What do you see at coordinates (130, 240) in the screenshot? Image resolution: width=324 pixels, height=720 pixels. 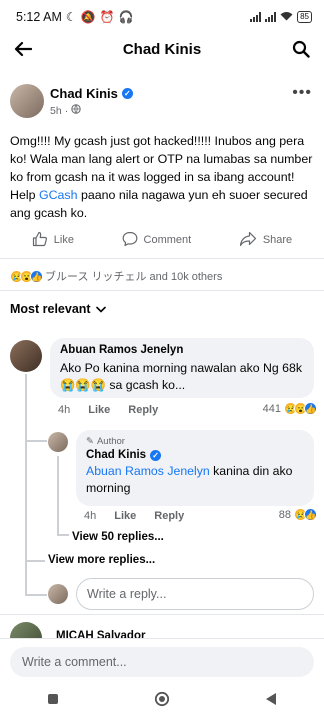 I see `comment-icon` at bounding box center [130, 240].